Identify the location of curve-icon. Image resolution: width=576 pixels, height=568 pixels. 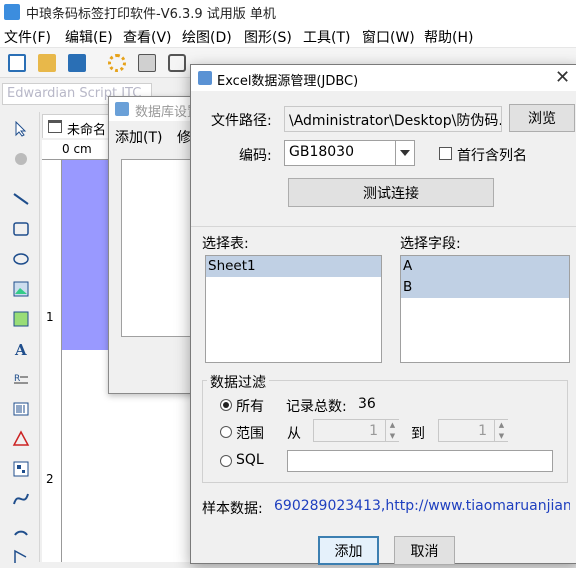
(21, 499).